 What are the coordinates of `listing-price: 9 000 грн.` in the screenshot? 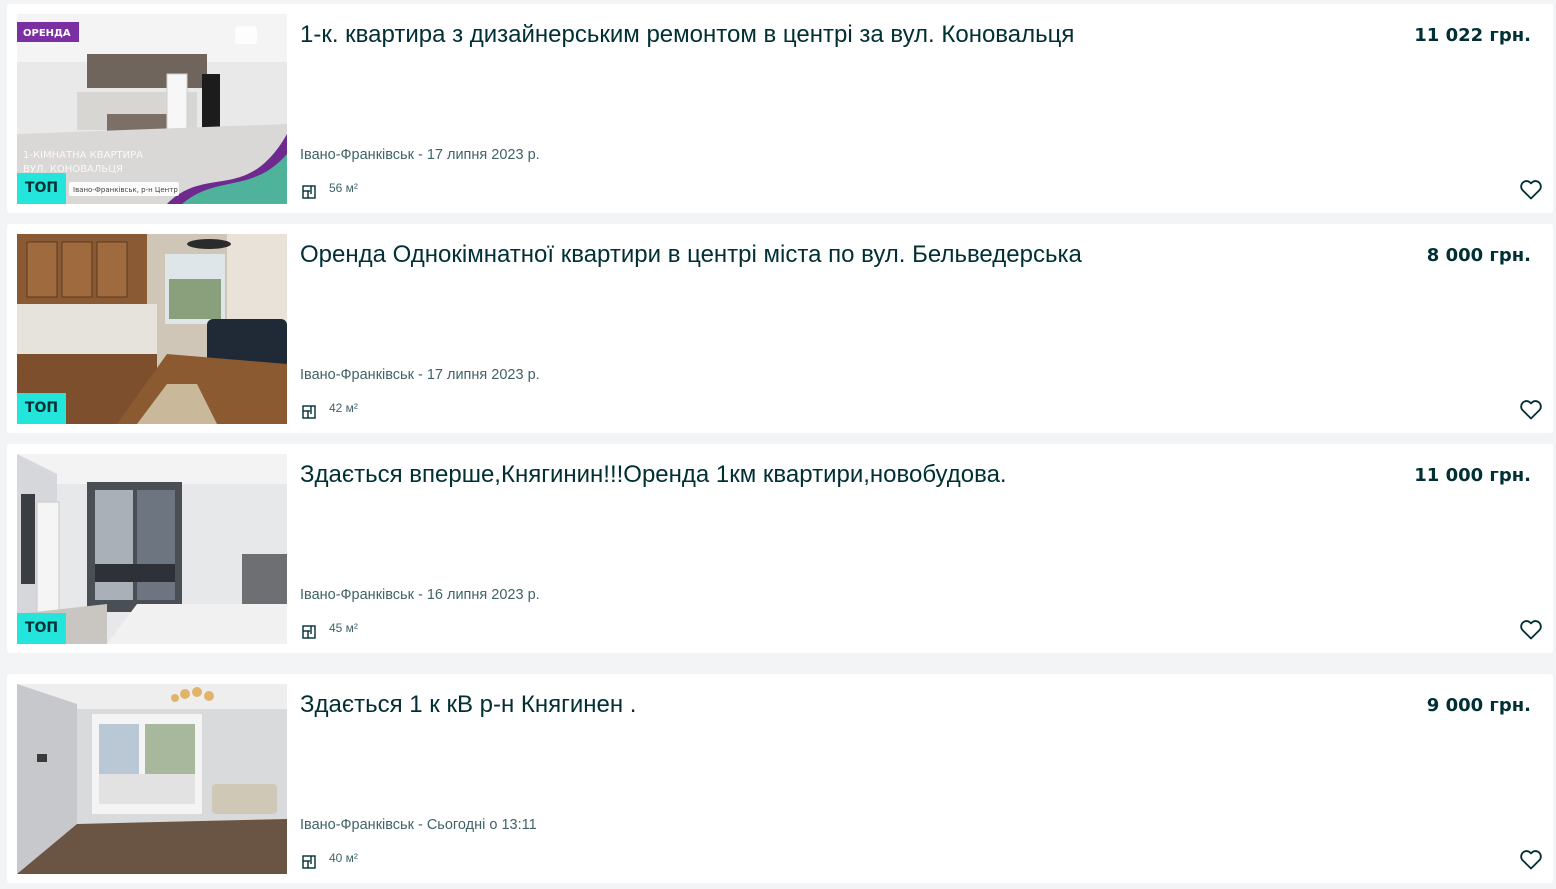 It's located at (1478, 705).